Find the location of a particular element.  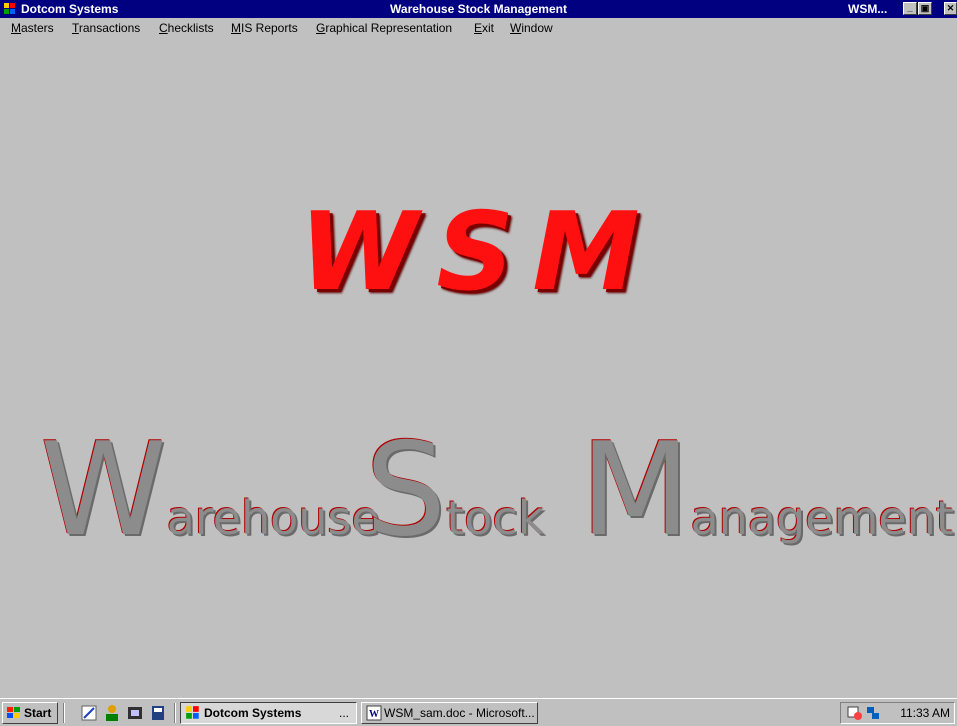

word-stock: Stock is located at coordinates (454, 490).